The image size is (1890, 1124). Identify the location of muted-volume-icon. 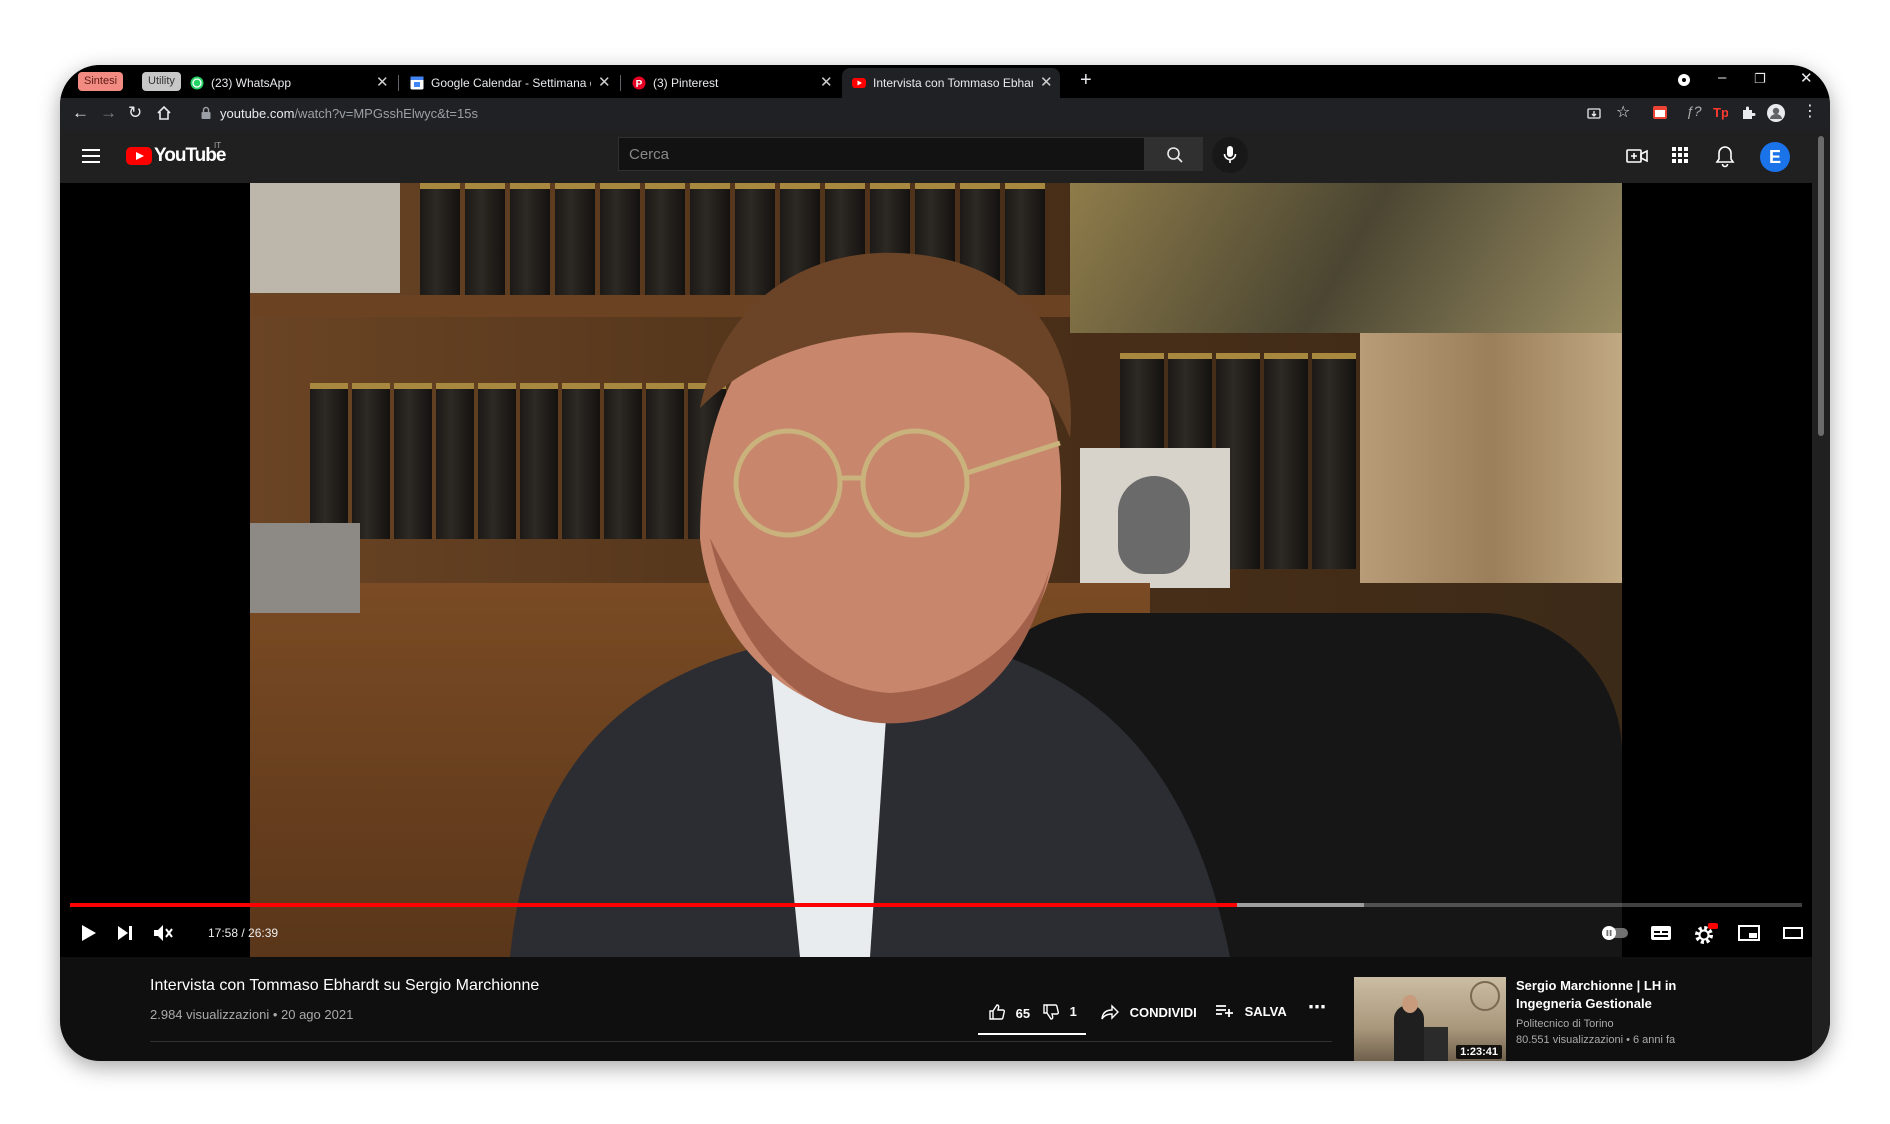
(163, 933).